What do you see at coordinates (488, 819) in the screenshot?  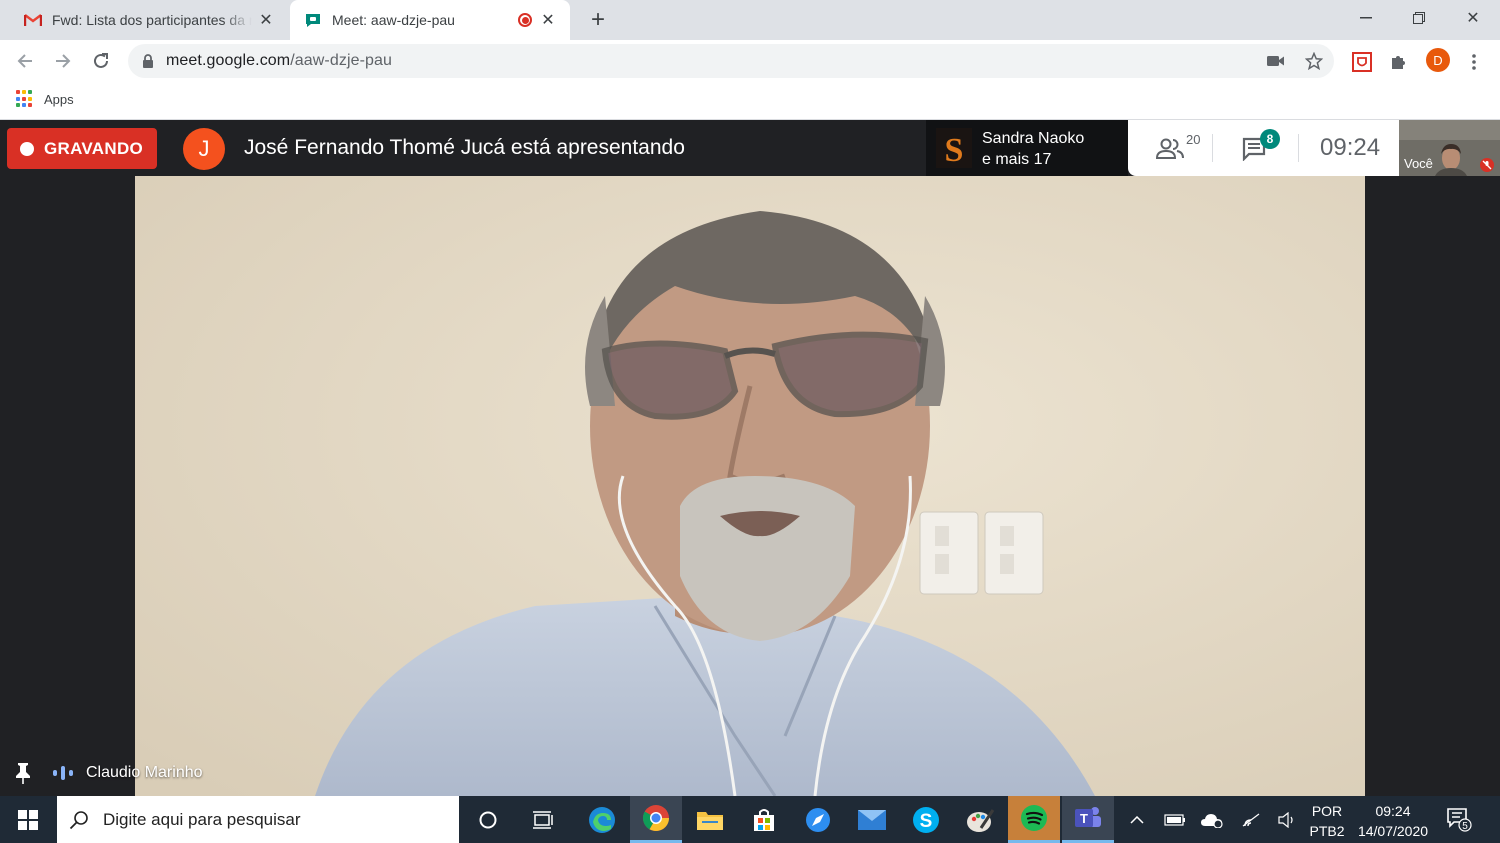 I see `cortana-icon` at bounding box center [488, 819].